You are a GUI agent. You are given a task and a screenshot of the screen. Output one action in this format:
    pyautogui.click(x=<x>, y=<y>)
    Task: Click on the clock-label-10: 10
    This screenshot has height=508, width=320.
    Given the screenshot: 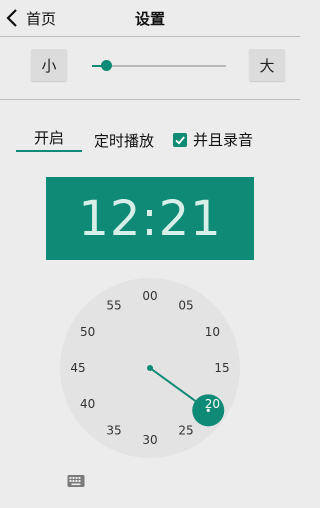 What is the action you would take?
    pyautogui.click(x=212, y=332)
    